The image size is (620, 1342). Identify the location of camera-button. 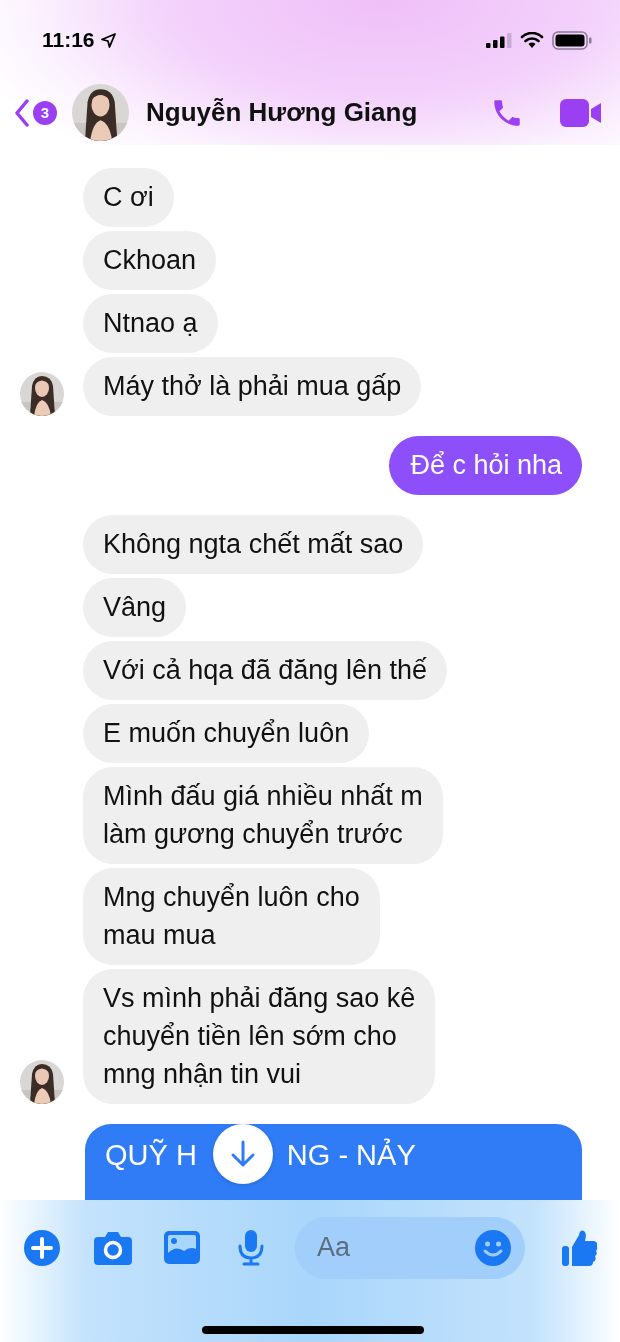
(113, 1247).